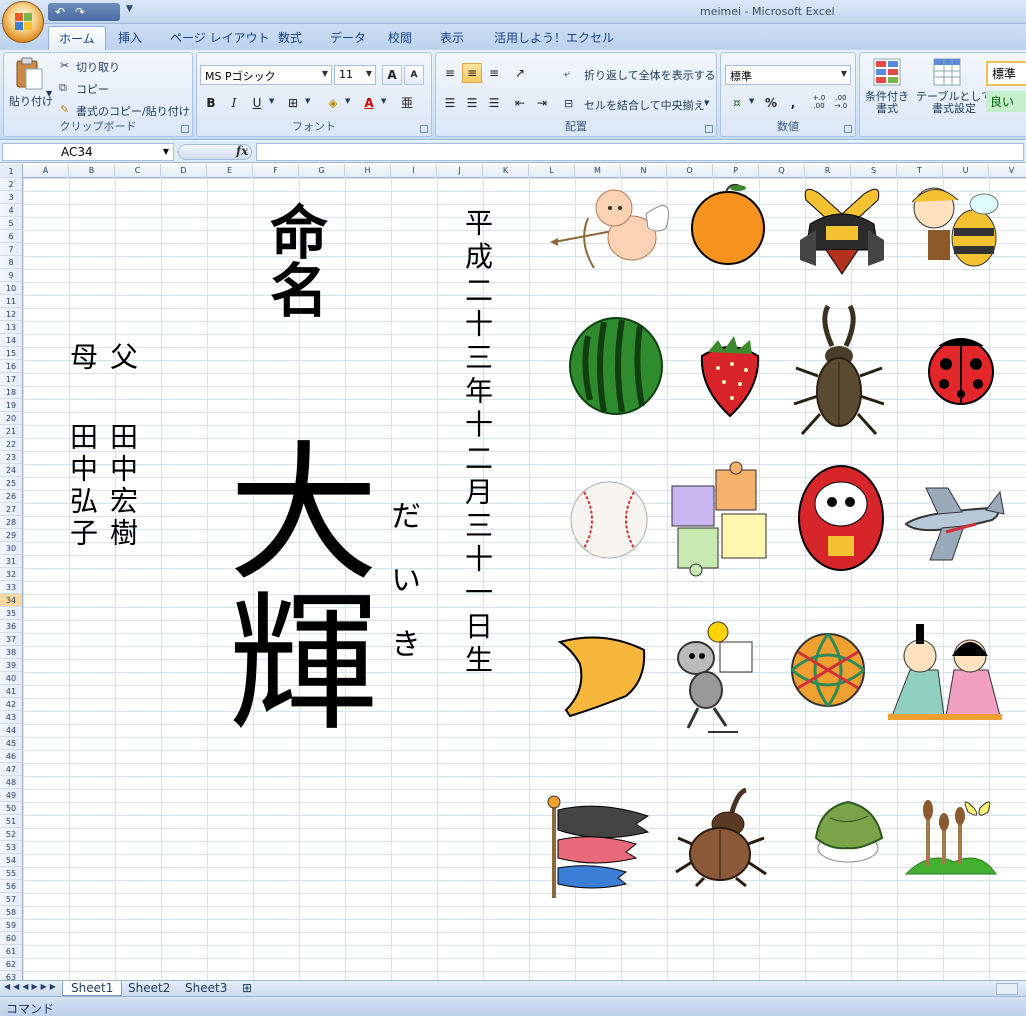  Describe the element at coordinates (206, 988) in the screenshot. I see `sheet-tab-3: Sheet3` at that location.